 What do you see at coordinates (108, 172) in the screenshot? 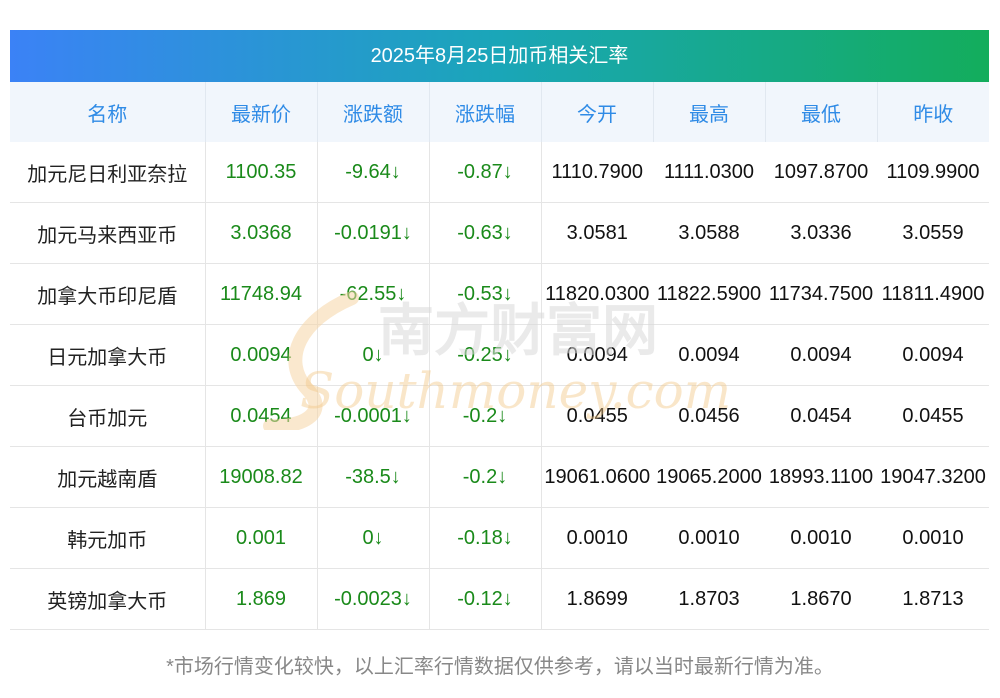
I see `cell-name: 加元尼日利亚奈拉` at bounding box center [108, 172].